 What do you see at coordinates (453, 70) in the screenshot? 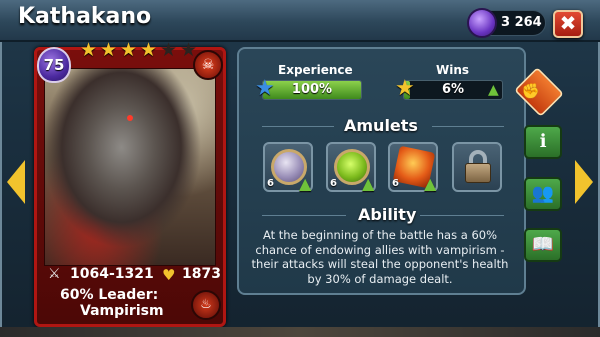
I see `wins-label: Wins` at bounding box center [453, 70].